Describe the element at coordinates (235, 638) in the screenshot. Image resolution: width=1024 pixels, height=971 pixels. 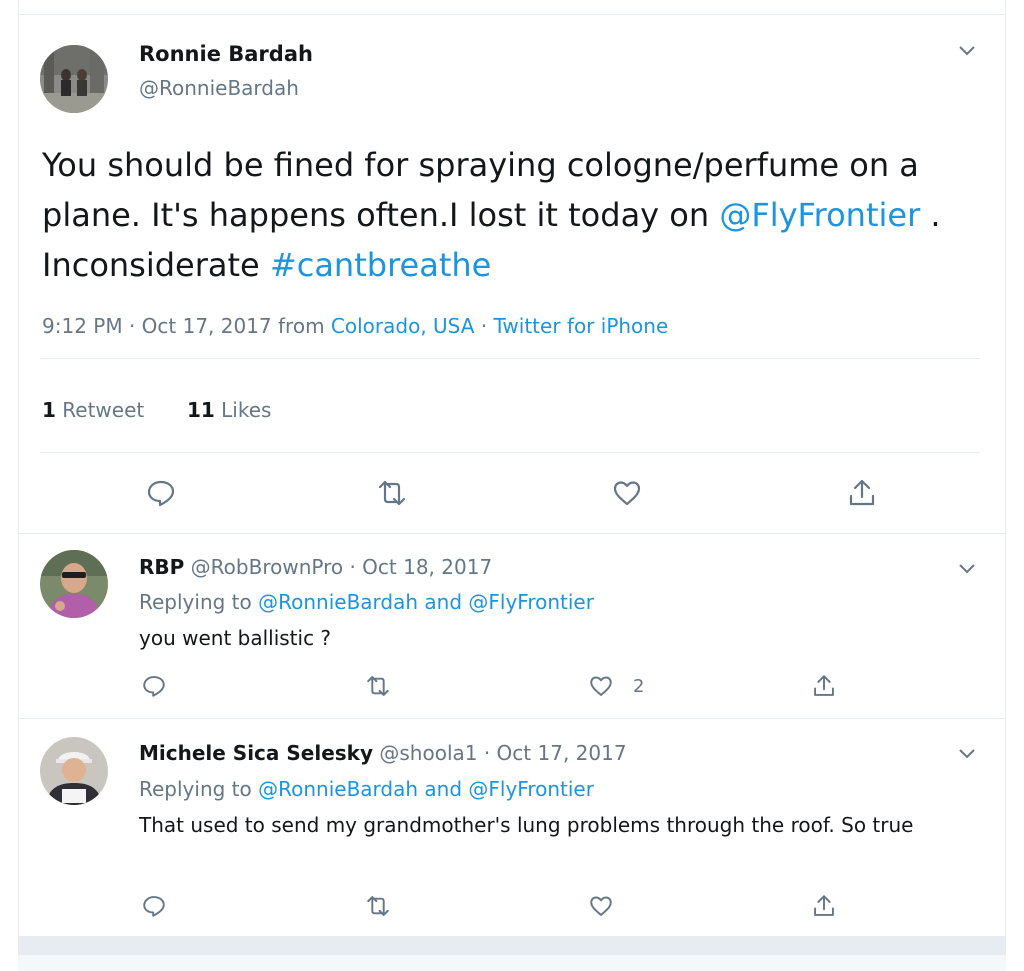
I see `reply-text: you went ballistic ?` at that location.